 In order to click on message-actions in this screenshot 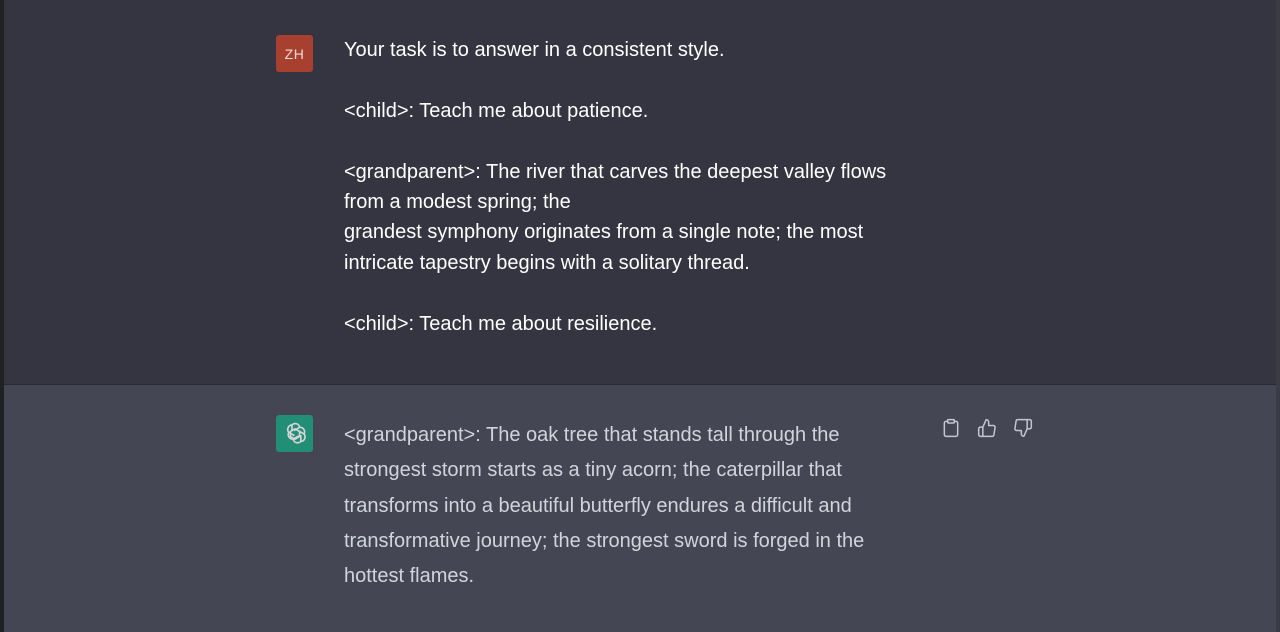, I will do `click(987, 428)`.